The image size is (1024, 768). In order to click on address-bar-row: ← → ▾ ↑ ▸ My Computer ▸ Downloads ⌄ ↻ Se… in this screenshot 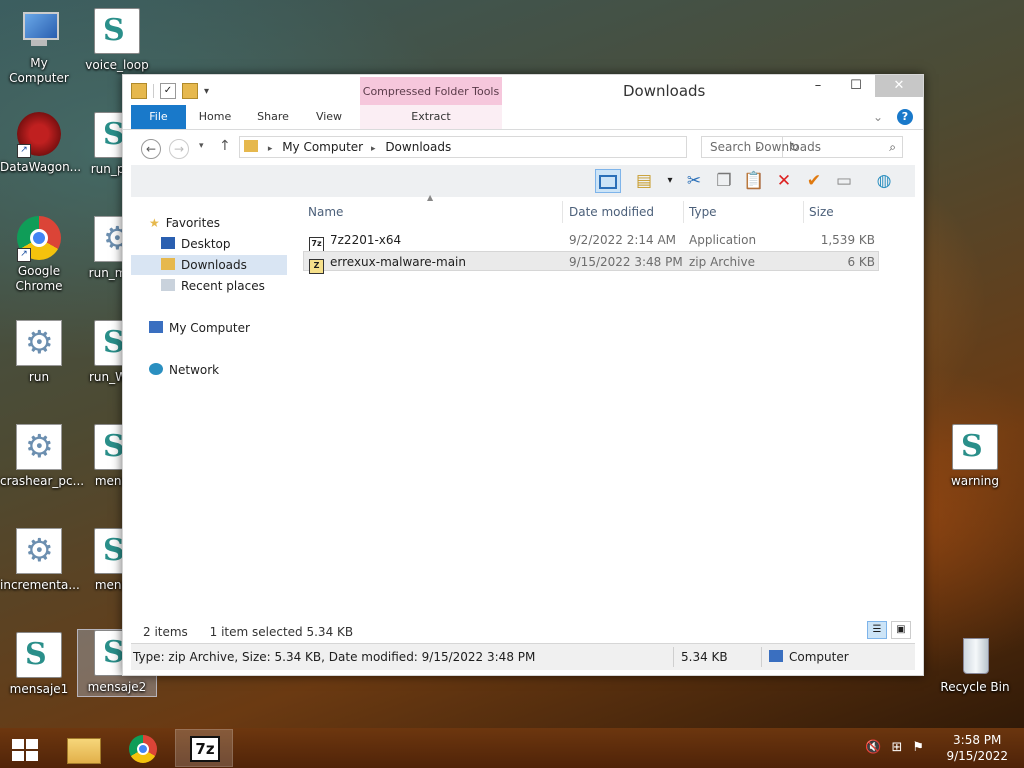, I will do `click(523, 147)`.